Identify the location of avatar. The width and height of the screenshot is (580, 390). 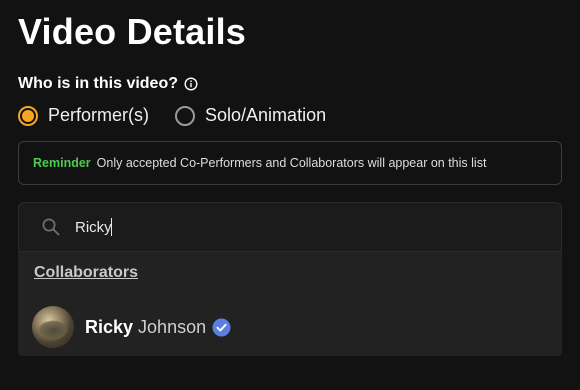
(53, 327).